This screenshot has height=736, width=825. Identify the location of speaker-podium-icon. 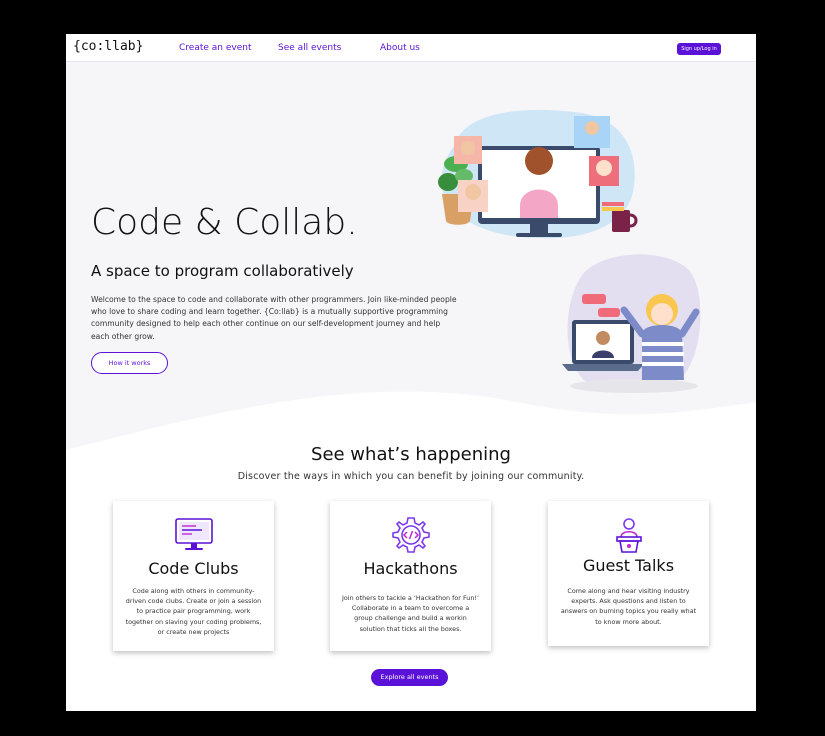
(629, 535).